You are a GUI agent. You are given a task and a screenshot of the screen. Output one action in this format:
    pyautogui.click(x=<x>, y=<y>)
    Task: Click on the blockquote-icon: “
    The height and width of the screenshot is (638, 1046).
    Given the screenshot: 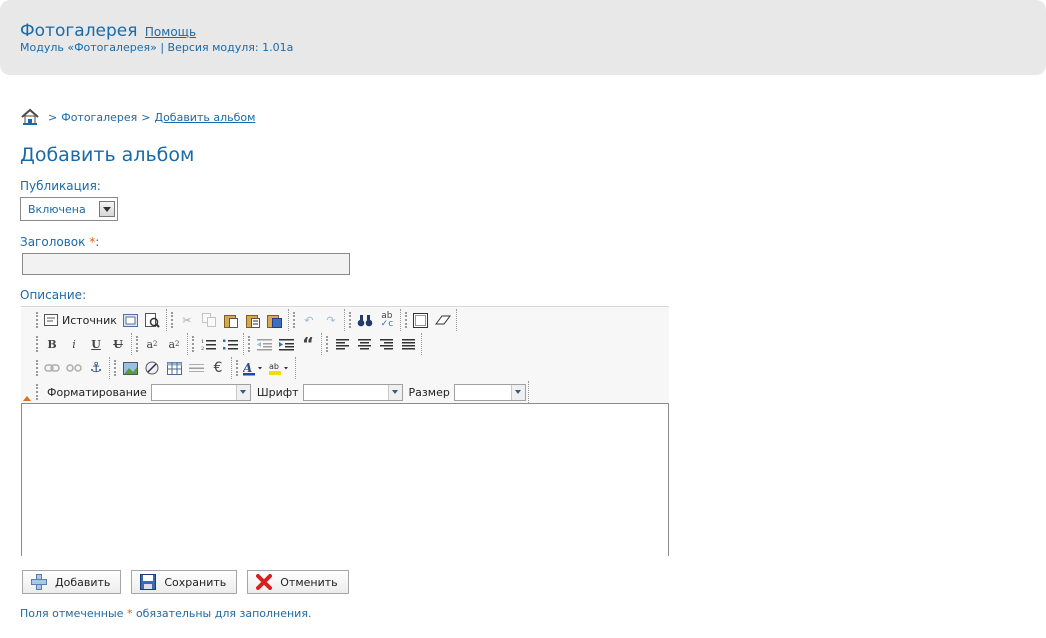 What is the action you would take?
    pyautogui.click(x=308, y=344)
    